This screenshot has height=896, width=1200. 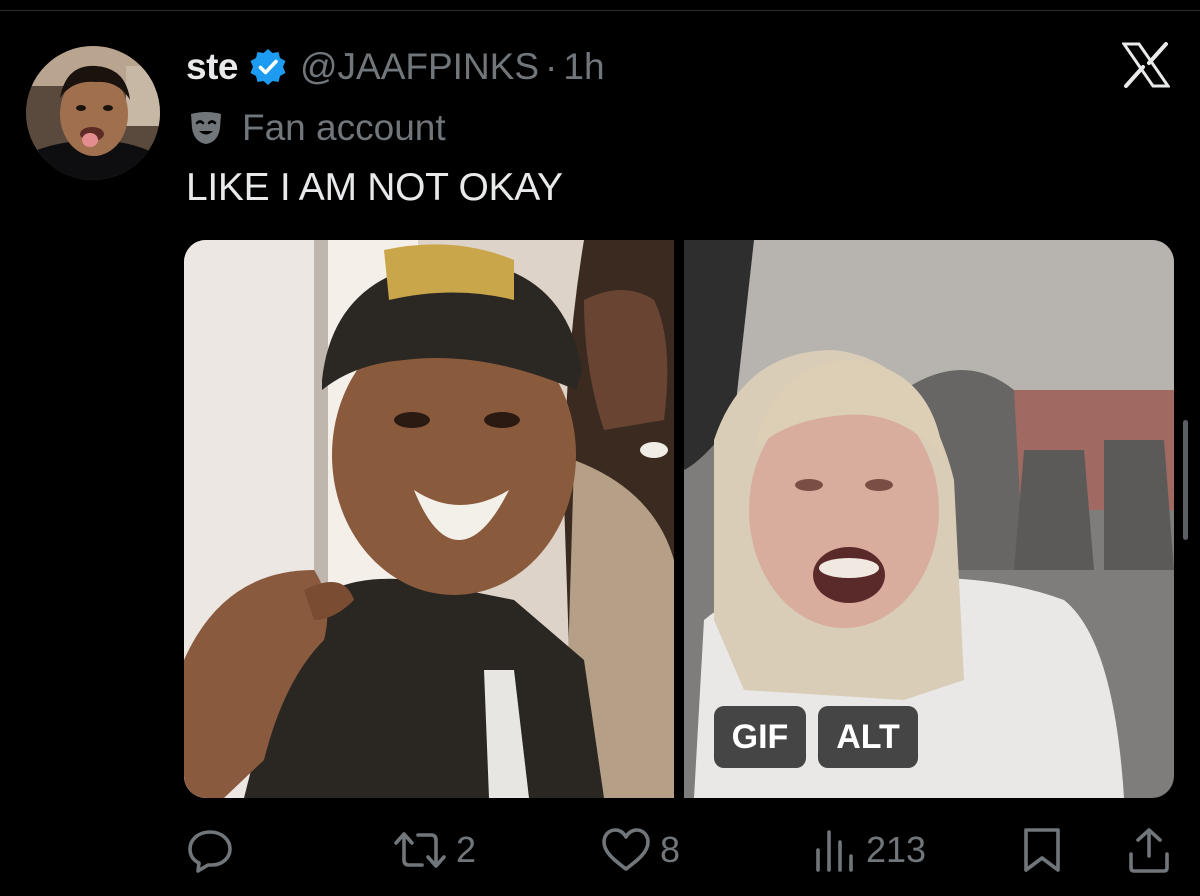 I want to click on retweet-icon, so click(x=420, y=850).